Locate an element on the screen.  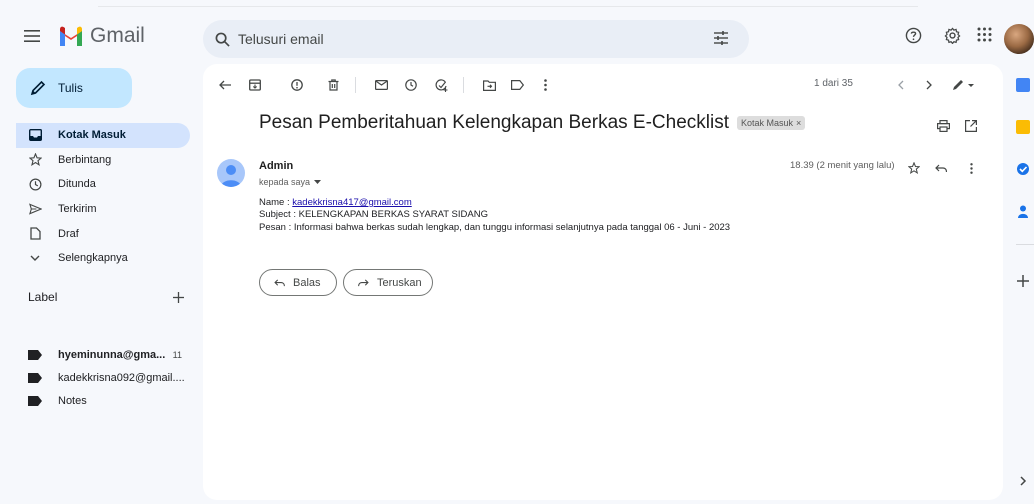
menu-icon is located at coordinates (32, 36).